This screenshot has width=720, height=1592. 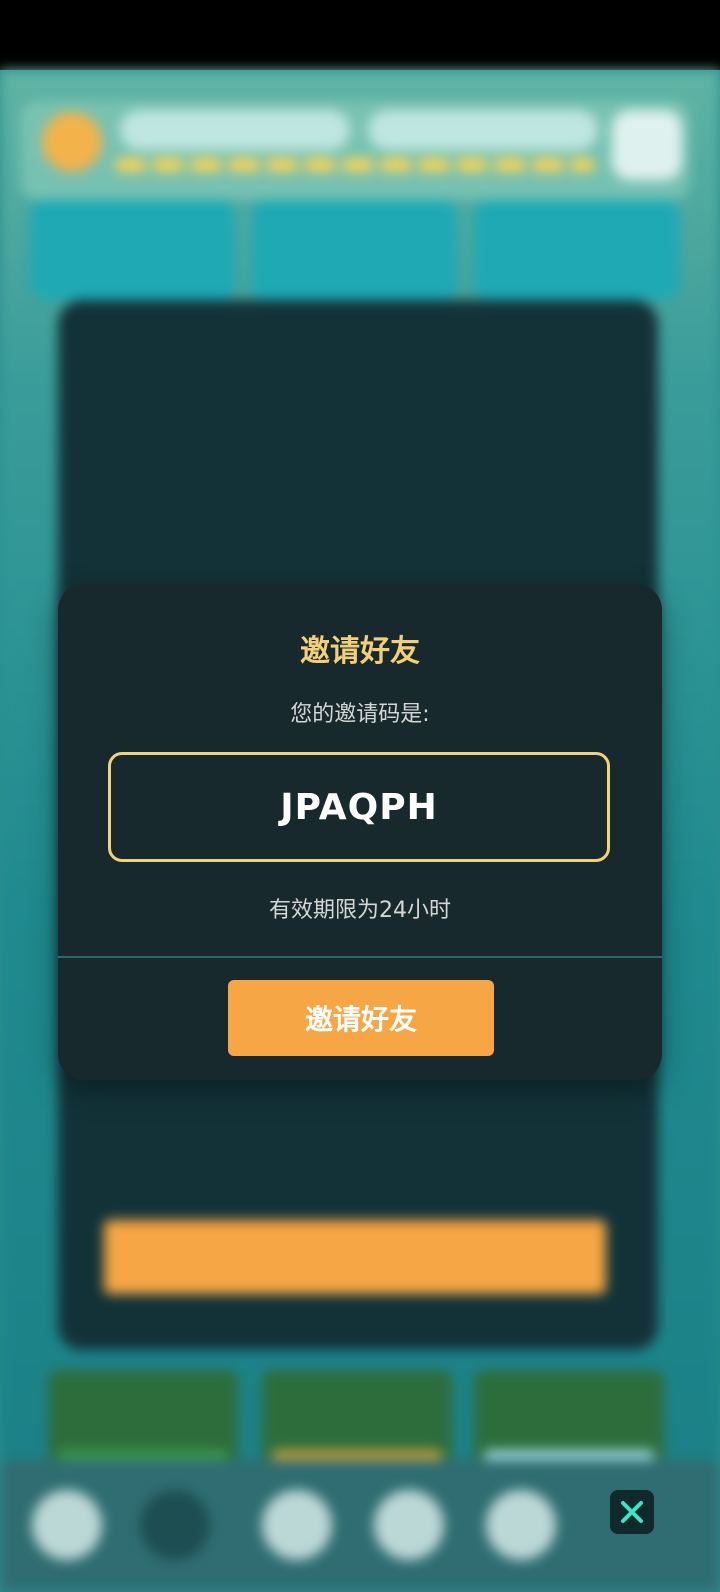 I want to click on gem-resource-pill, so click(x=483, y=130).